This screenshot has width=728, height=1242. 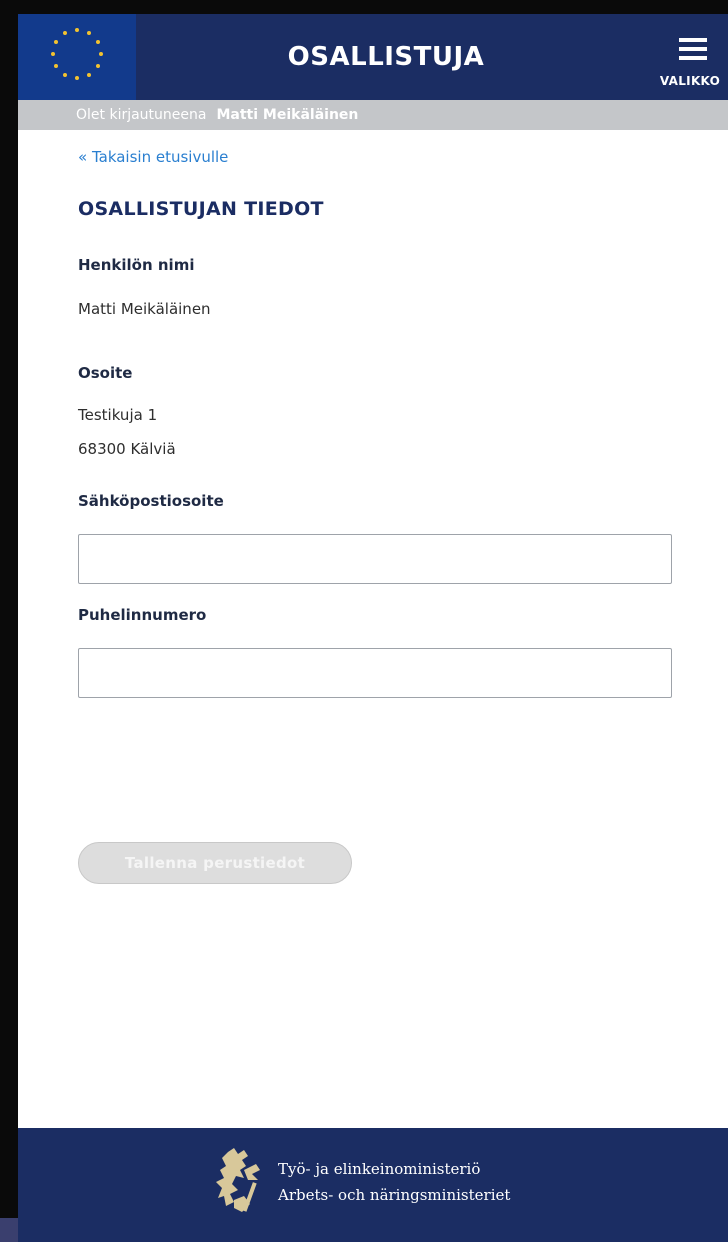 I want to click on frame-corner, so click(x=9, y=1230).